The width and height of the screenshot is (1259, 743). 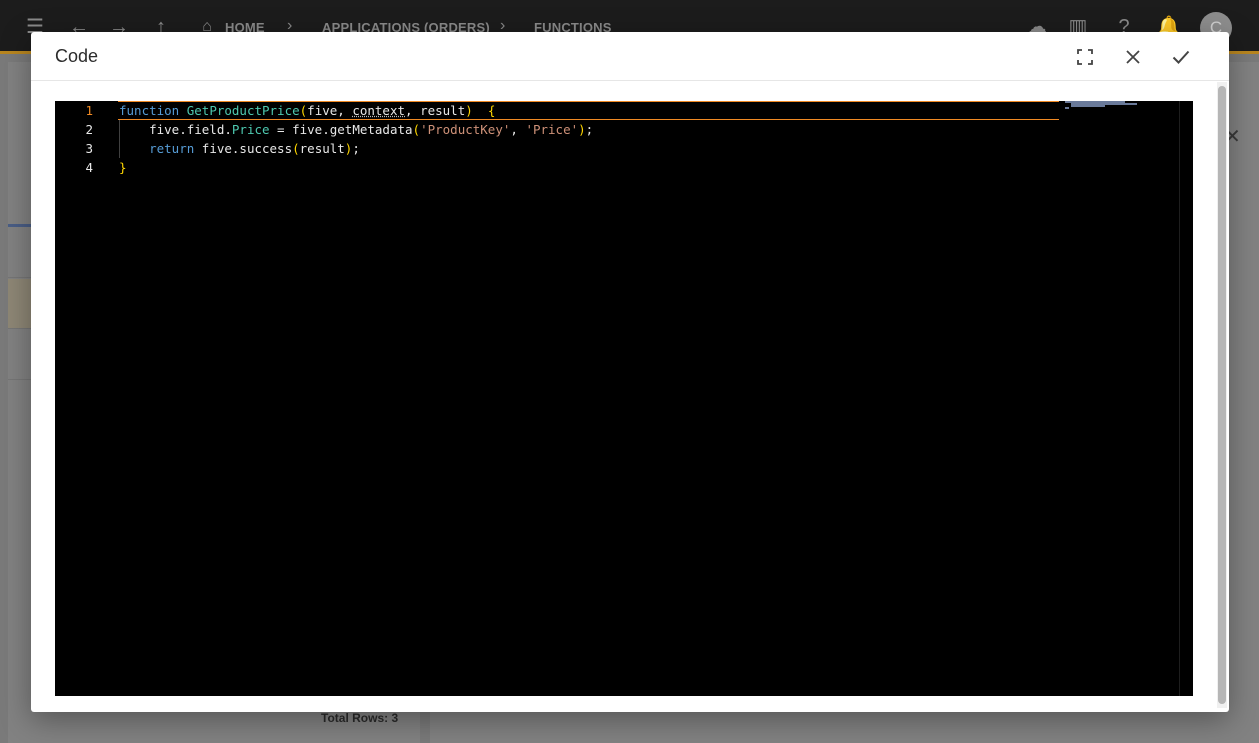 I want to click on scrollbar-thumb, so click(x=1222, y=395).